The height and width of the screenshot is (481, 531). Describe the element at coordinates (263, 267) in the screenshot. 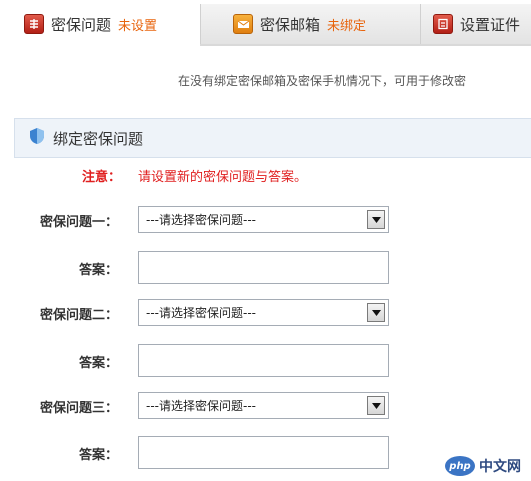

I see `answer-1-input` at that location.